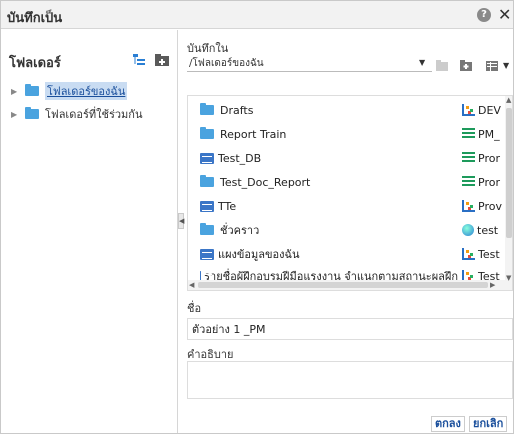 This screenshot has width=514, height=434. I want to click on horizontal-scrollbar: ◀ ▶, so click(346, 285).